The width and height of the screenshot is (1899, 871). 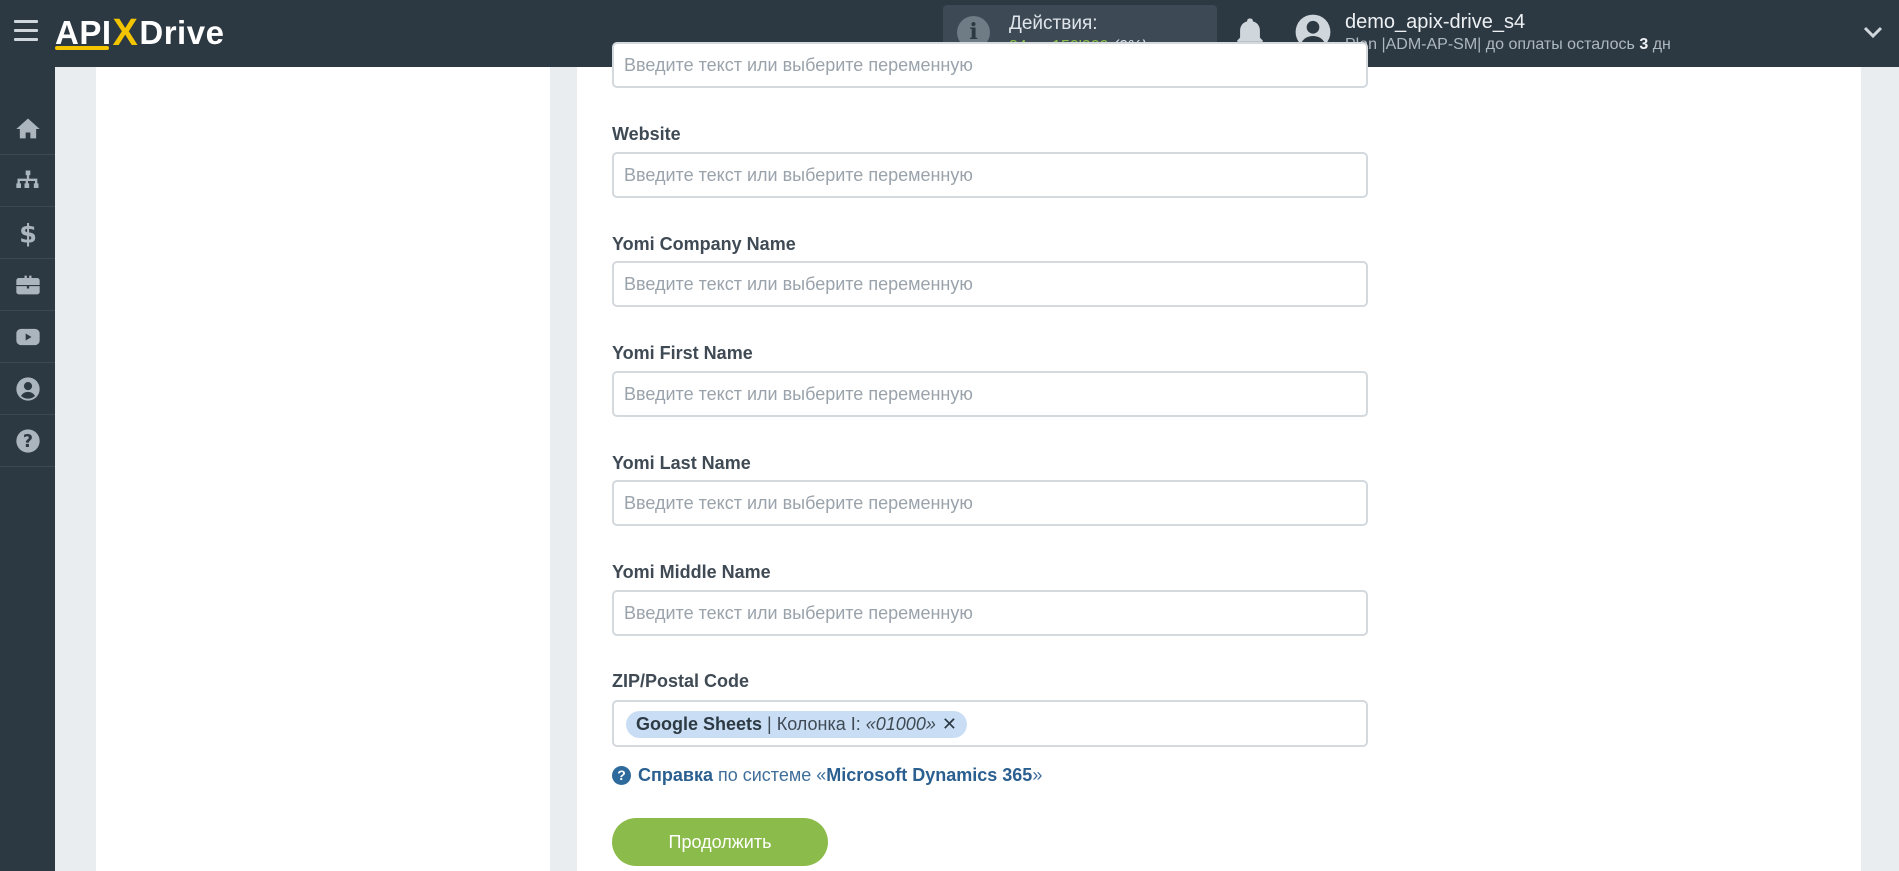 I want to click on apix-drive-logo: API X Drive, so click(x=139, y=33).